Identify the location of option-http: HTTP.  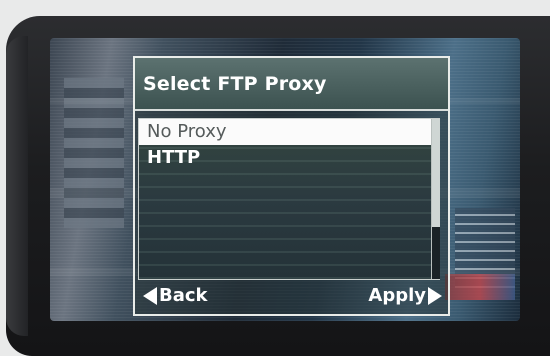
(289, 158).